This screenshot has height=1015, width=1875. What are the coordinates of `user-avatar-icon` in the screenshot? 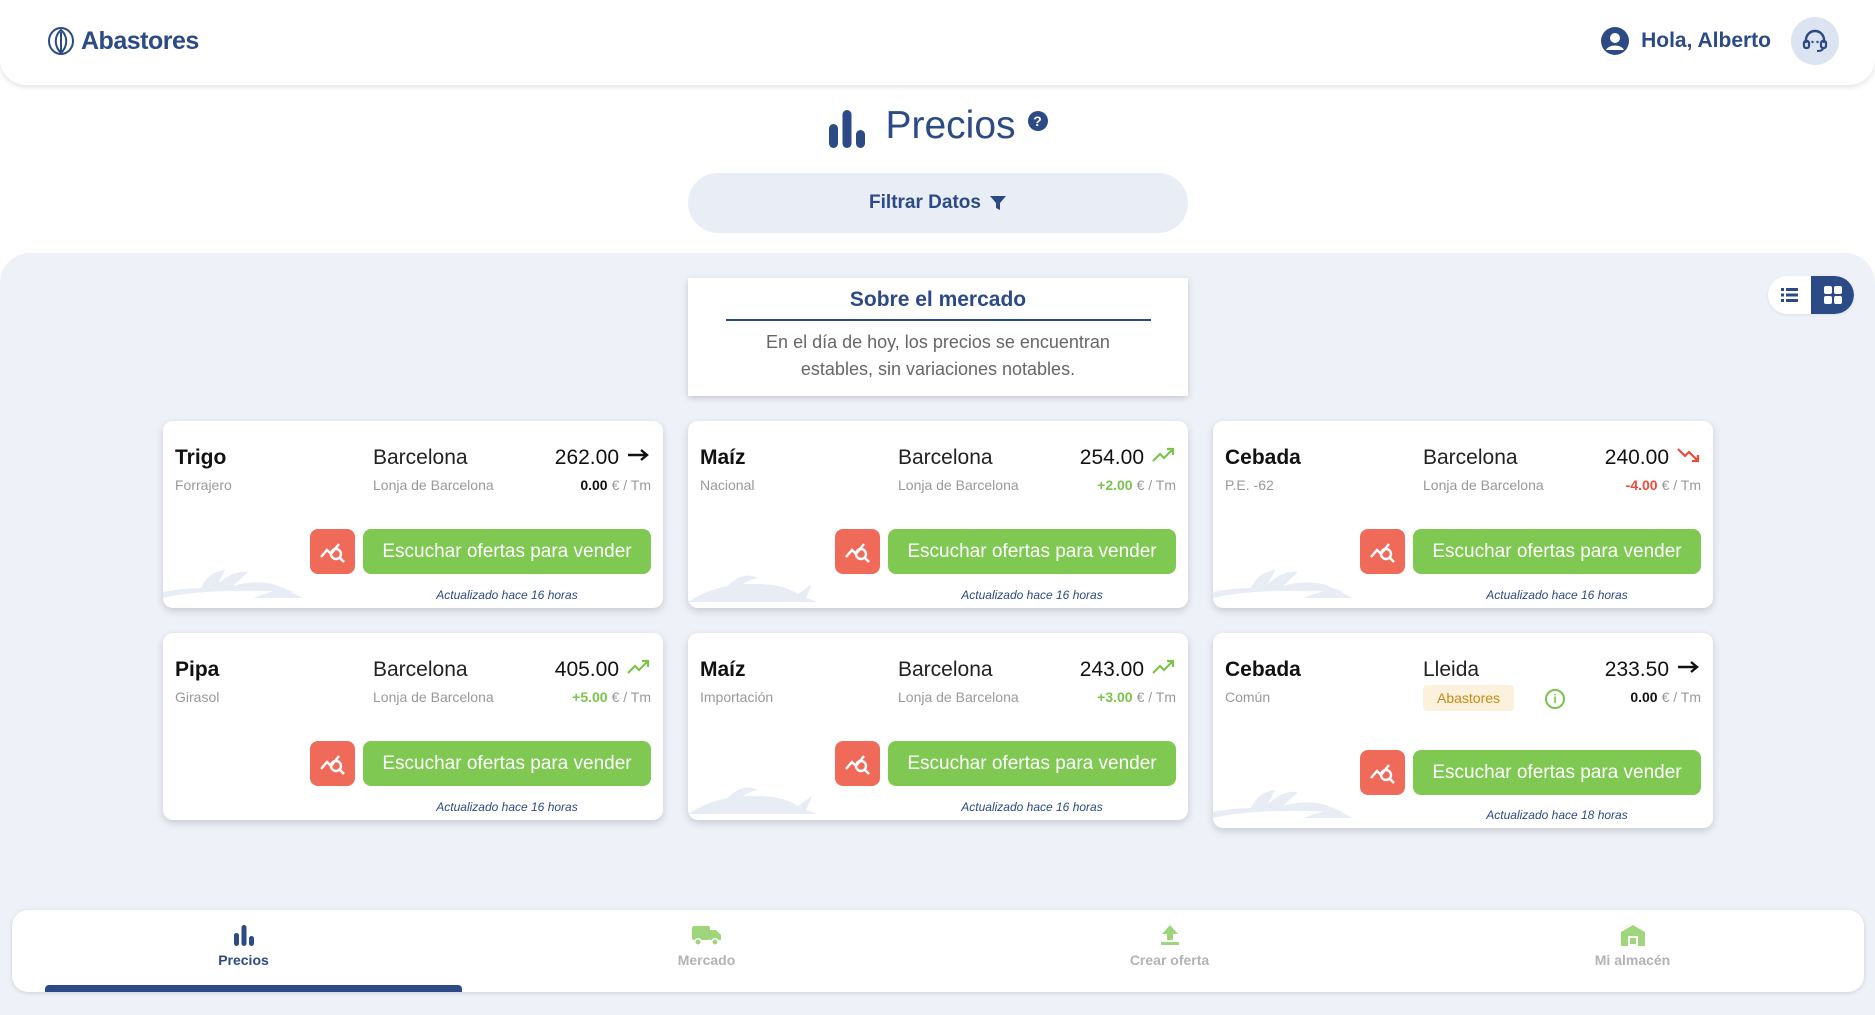 It's located at (1615, 41).